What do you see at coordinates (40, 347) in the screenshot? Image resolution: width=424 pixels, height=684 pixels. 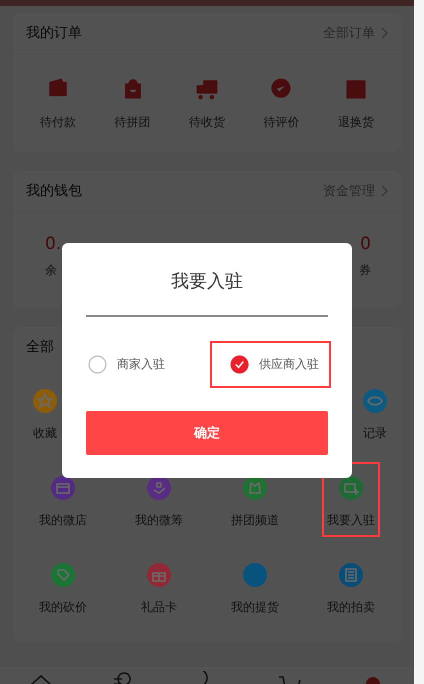 I see `section-title: 全部` at bounding box center [40, 347].